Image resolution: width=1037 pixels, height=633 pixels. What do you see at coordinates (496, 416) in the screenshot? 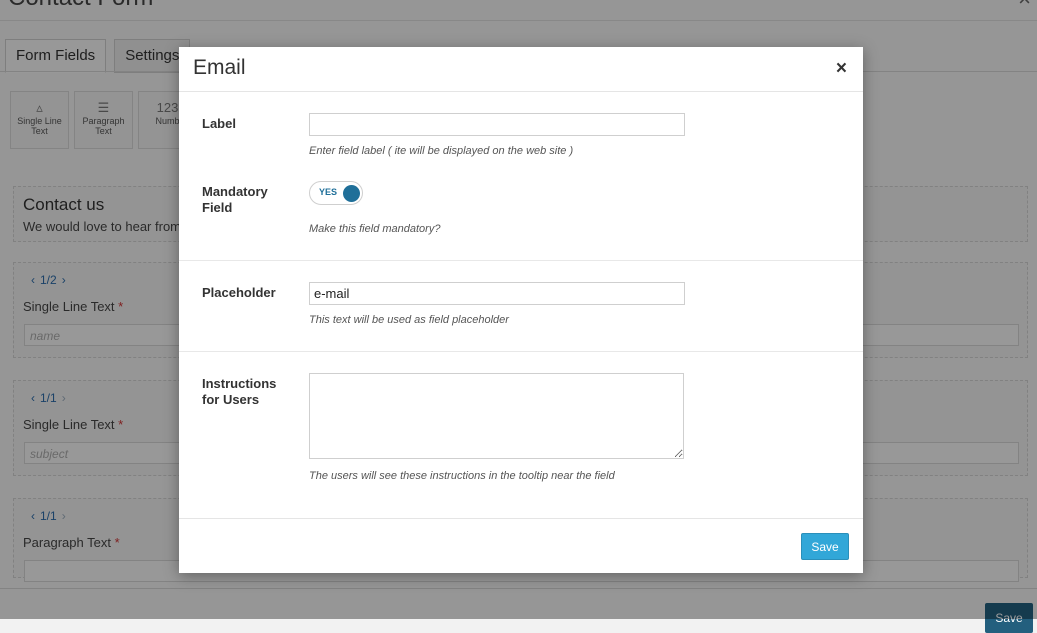
I see `instructions-textarea` at bounding box center [496, 416].